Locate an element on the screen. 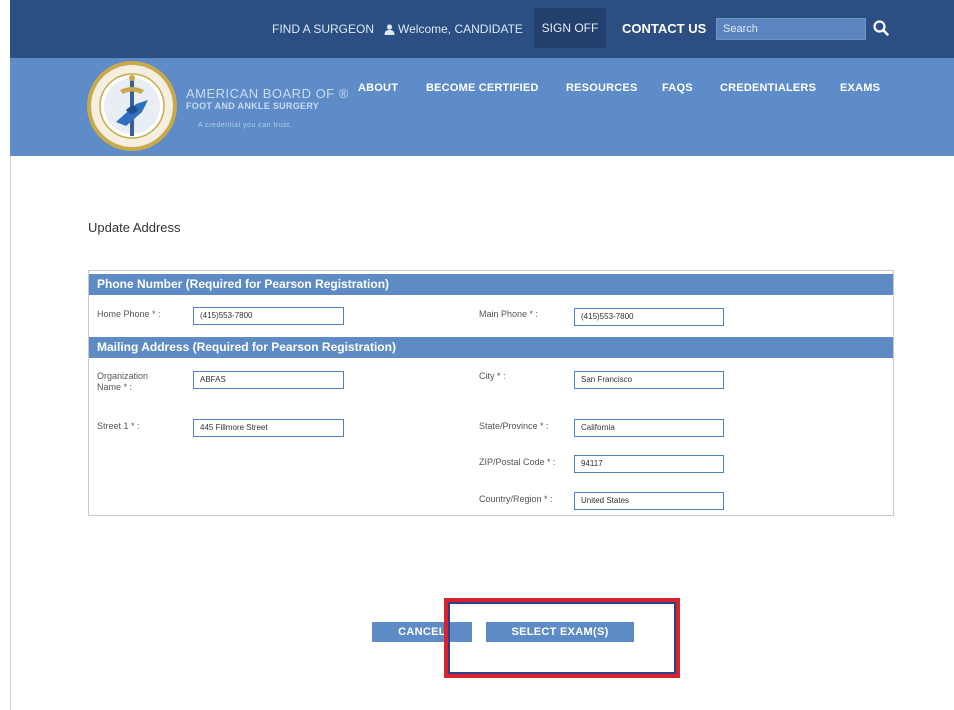 The width and height of the screenshot is (954, 710). welcome-text: Welcome, CANDIDATE is located at coordinates (460, 29).